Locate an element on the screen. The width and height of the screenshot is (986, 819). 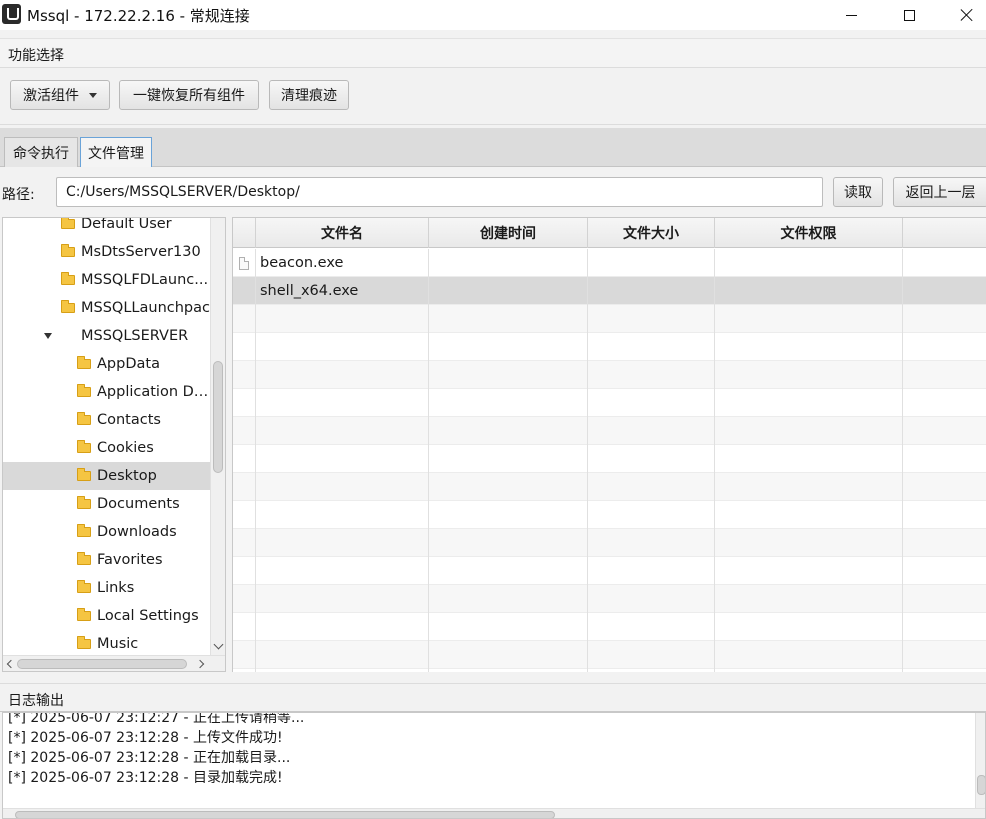
column-header-filler is located at coordinates (944, 233).